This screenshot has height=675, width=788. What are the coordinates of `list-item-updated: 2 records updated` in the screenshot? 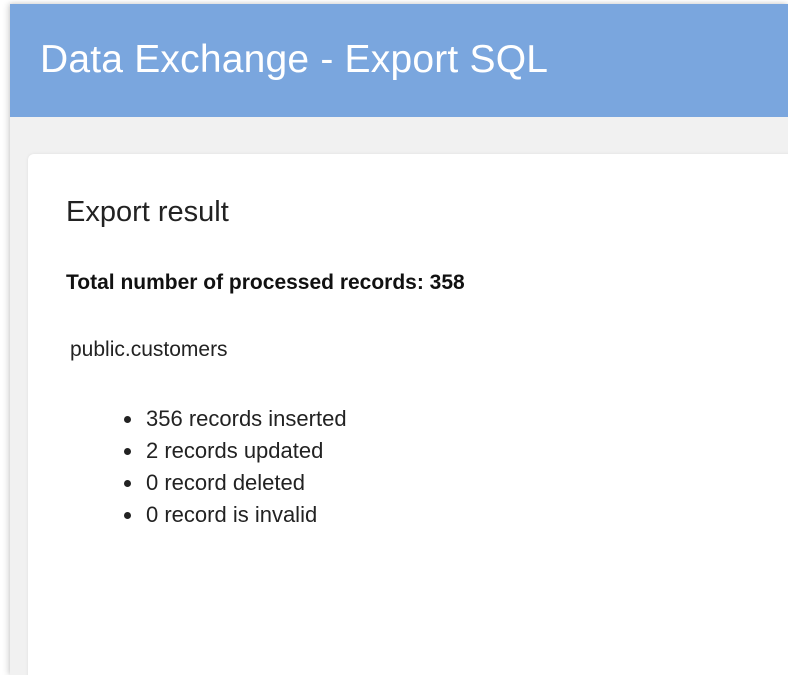 It's located at (456, 451).